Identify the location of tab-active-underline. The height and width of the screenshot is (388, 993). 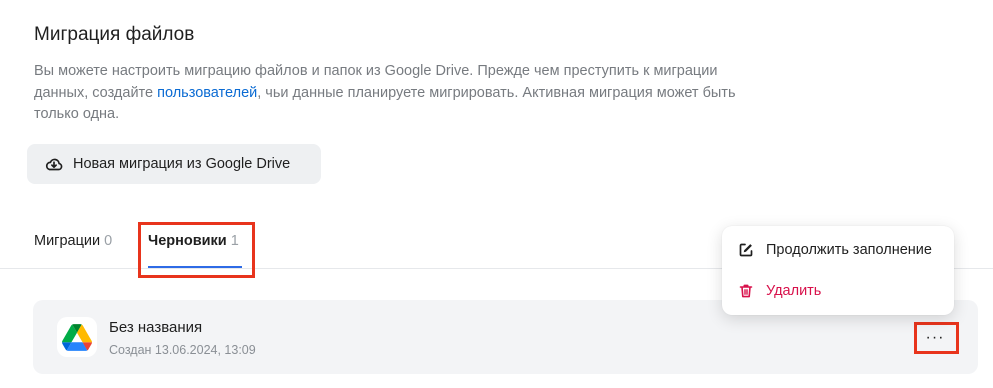
(195, 267).